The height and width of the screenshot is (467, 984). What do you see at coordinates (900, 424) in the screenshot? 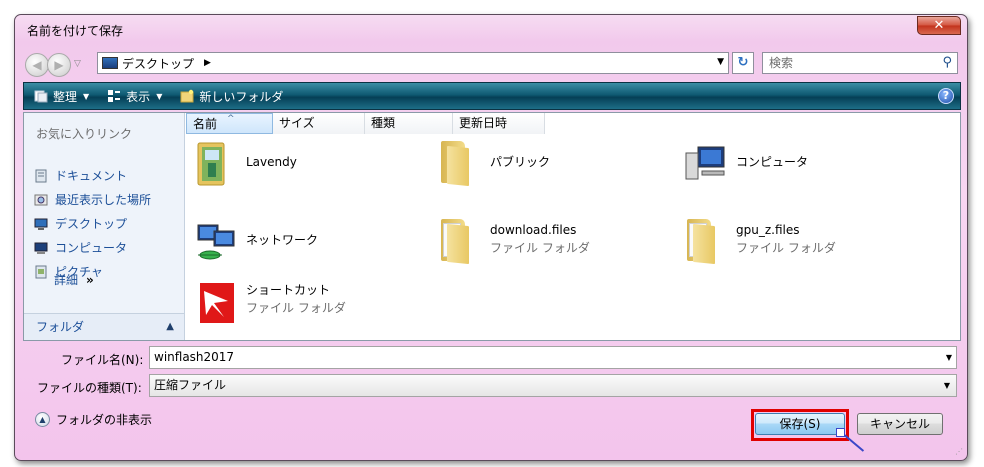
I see `cancel-button: キャンセル` at bounding box center [900, 424].